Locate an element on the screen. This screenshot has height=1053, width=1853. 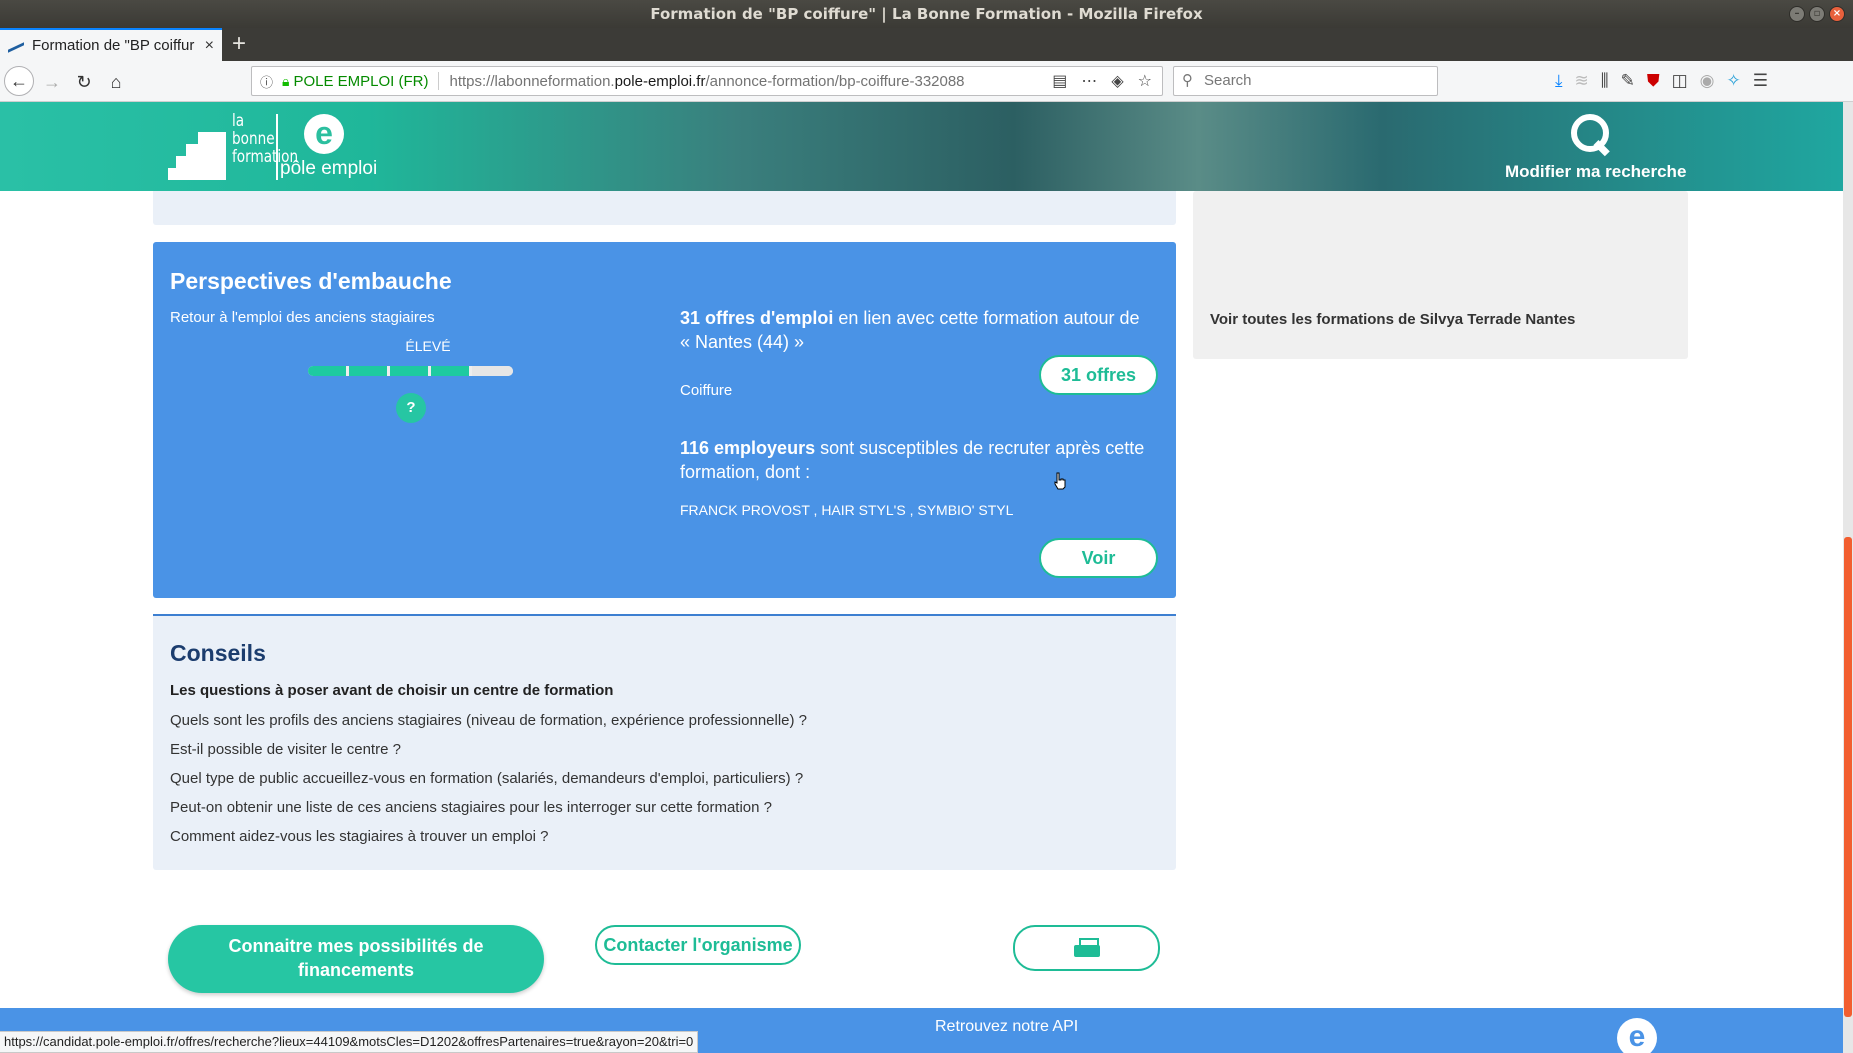
page-scrollbar is located at coordinates (1848, 577).